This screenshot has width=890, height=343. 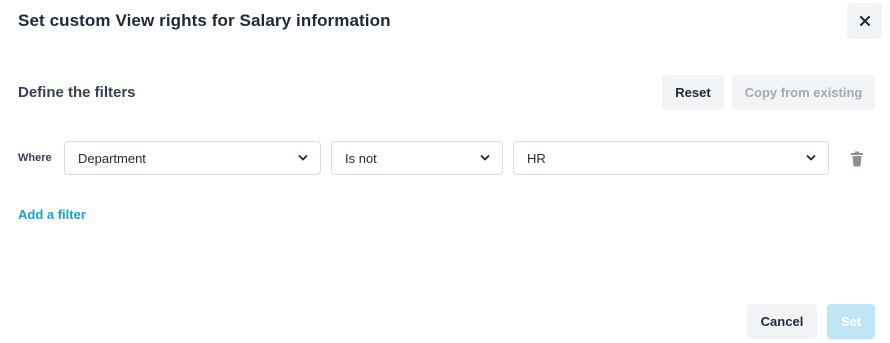 What do you see at coordinates (851, 321) in the screenshot?
I see `set-button: Set` at bounding box center [851, 321].